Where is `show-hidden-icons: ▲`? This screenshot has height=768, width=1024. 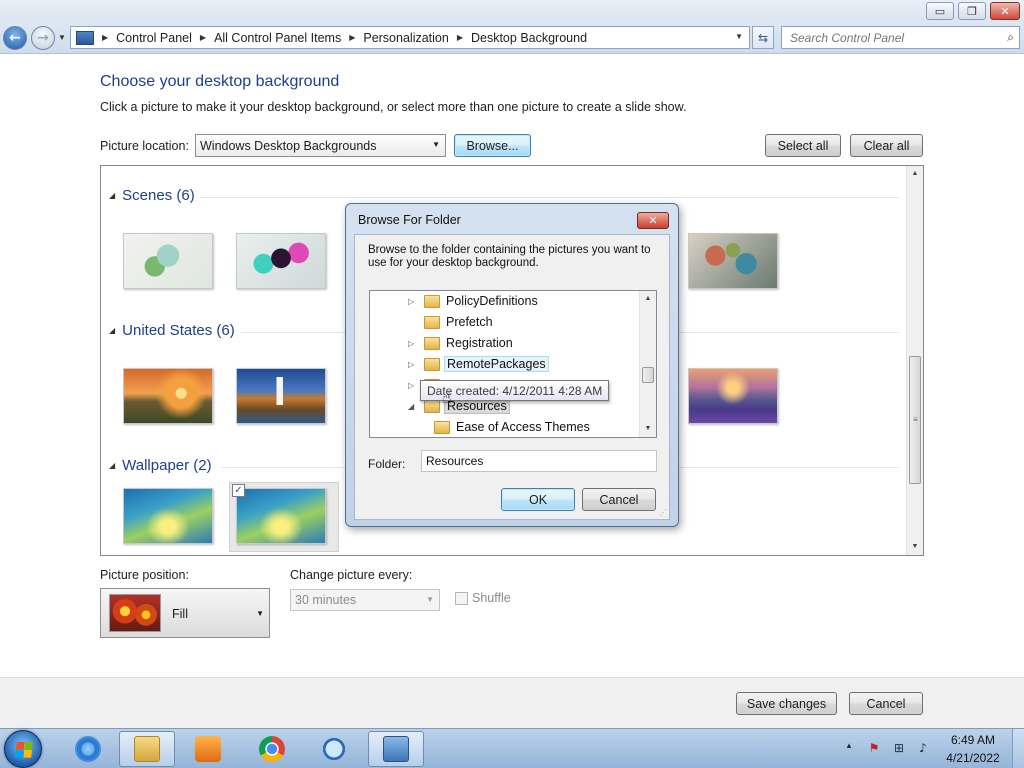 show-hidden-icons: ▲ is located at coordinates (849, 745).